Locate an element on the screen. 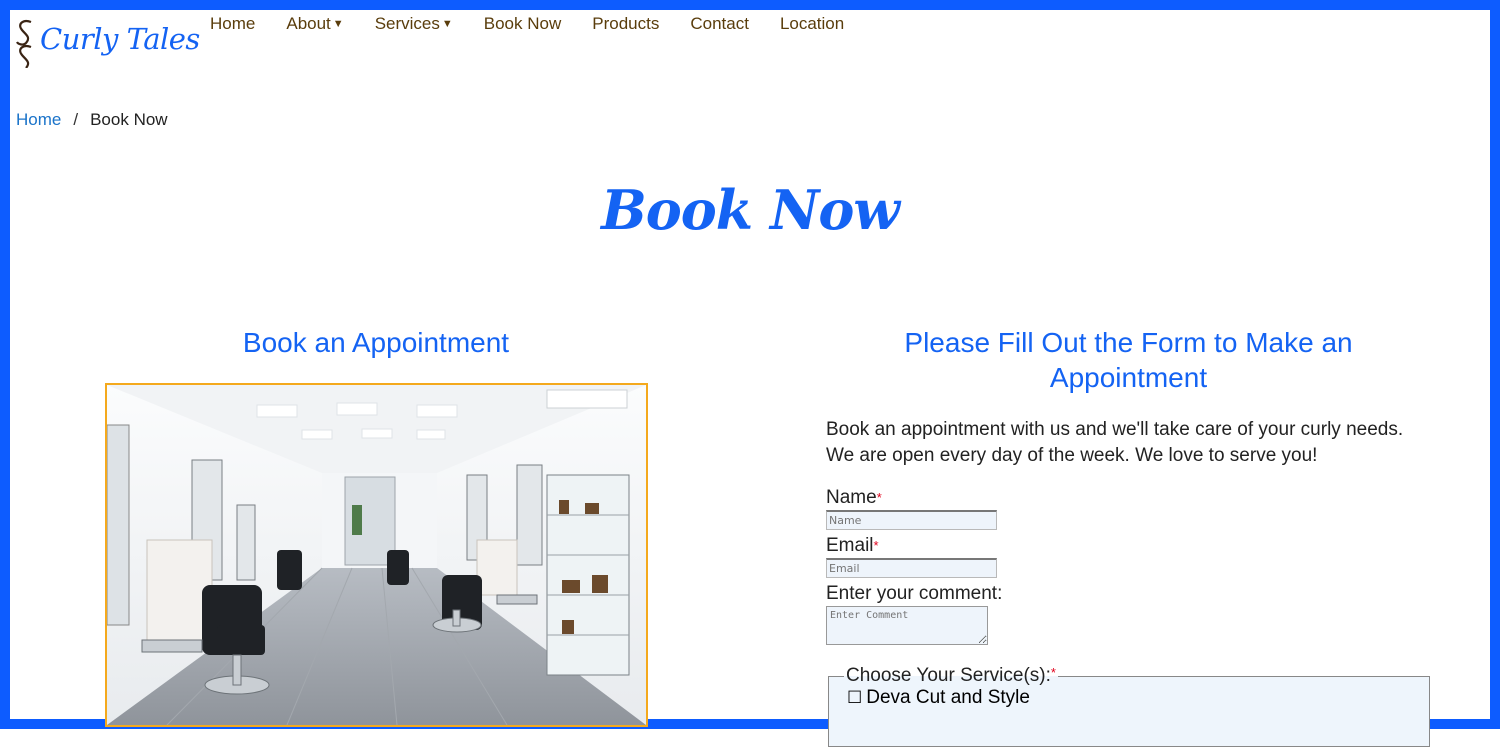 Image resolution: width=1500 pixels, height=747 pixels. curl-logo-icon is located at coordinates (24, 44).